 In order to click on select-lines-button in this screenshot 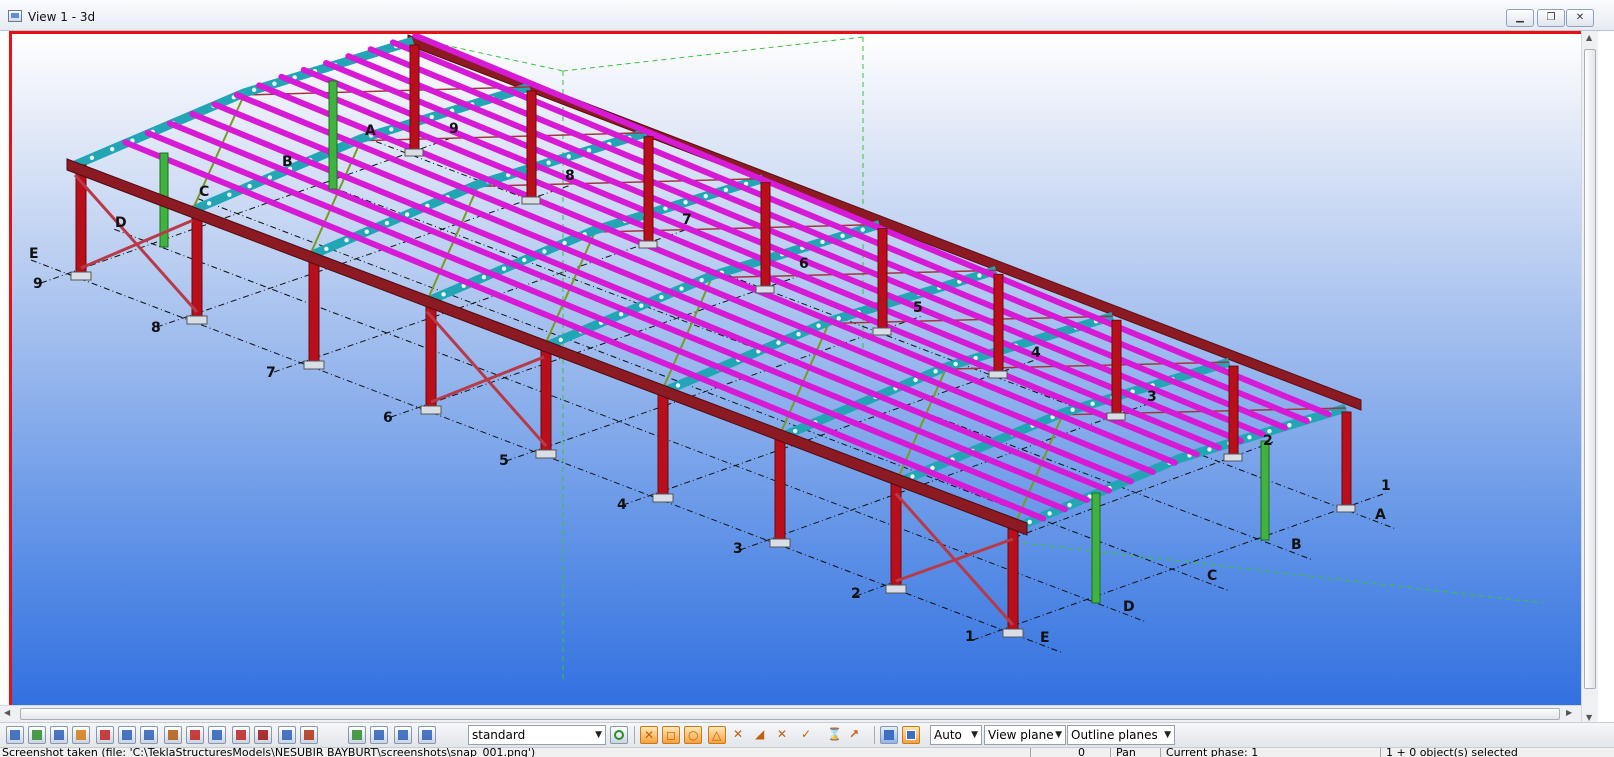, I will do `click(309, 735)`.